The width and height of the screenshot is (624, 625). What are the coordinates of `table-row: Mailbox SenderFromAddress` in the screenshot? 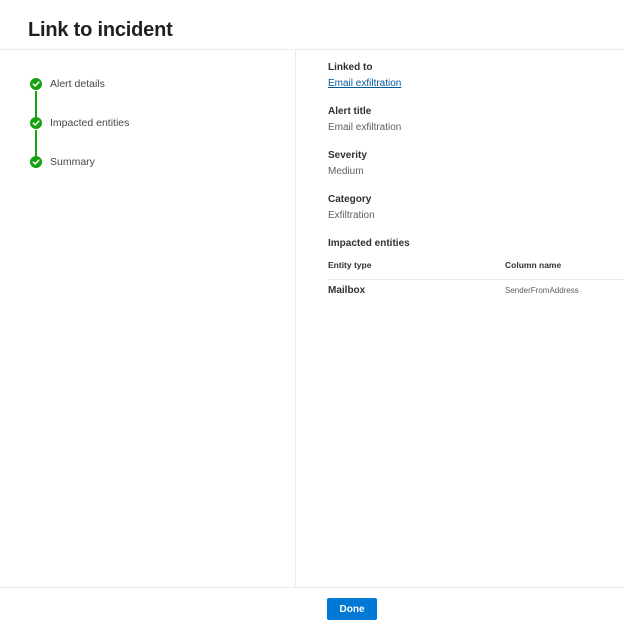 It's located at (476, 291).